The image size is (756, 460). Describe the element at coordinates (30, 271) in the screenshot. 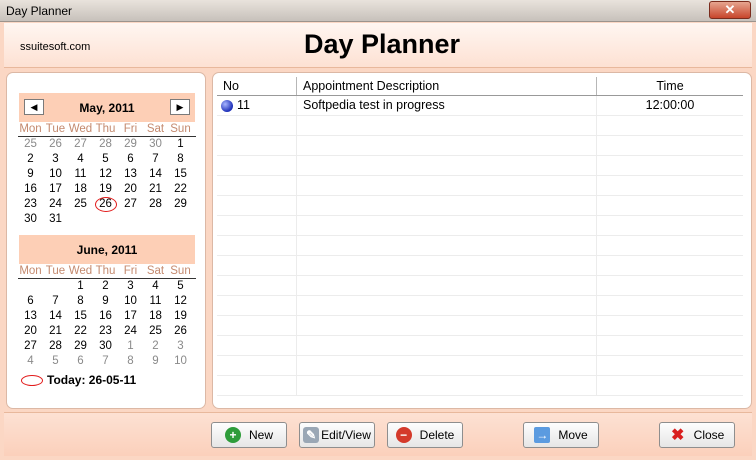

I see `weekday-label: Mon` at that location.